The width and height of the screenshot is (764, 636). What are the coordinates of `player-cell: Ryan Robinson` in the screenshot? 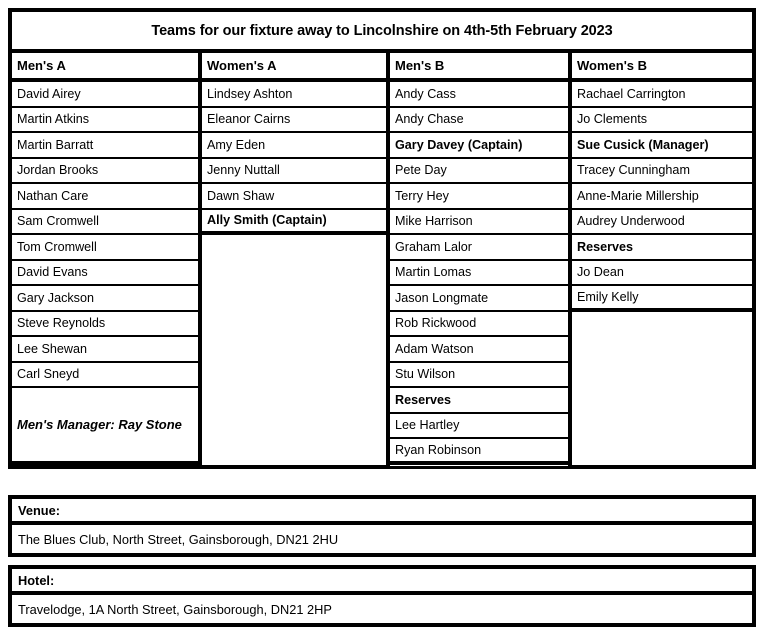 It's located at (479, 452).